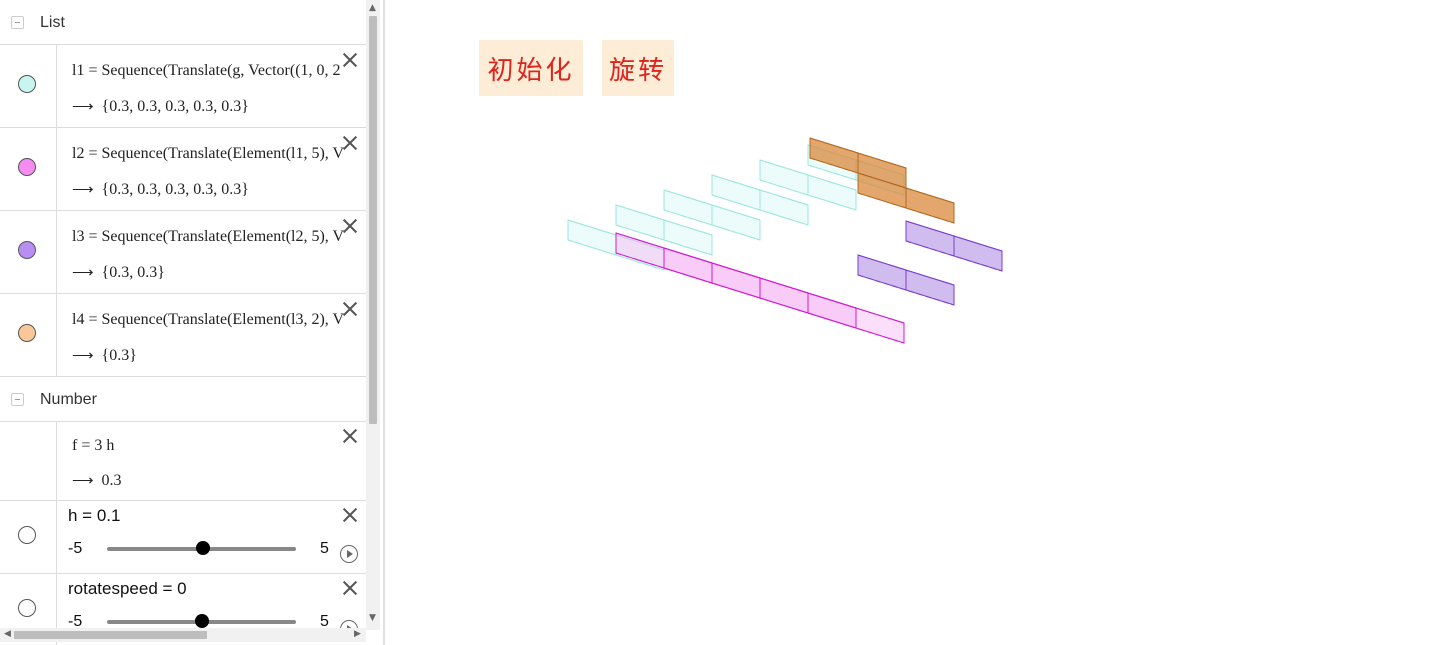  I want to click on slider-min: -5, so click(75, 548).